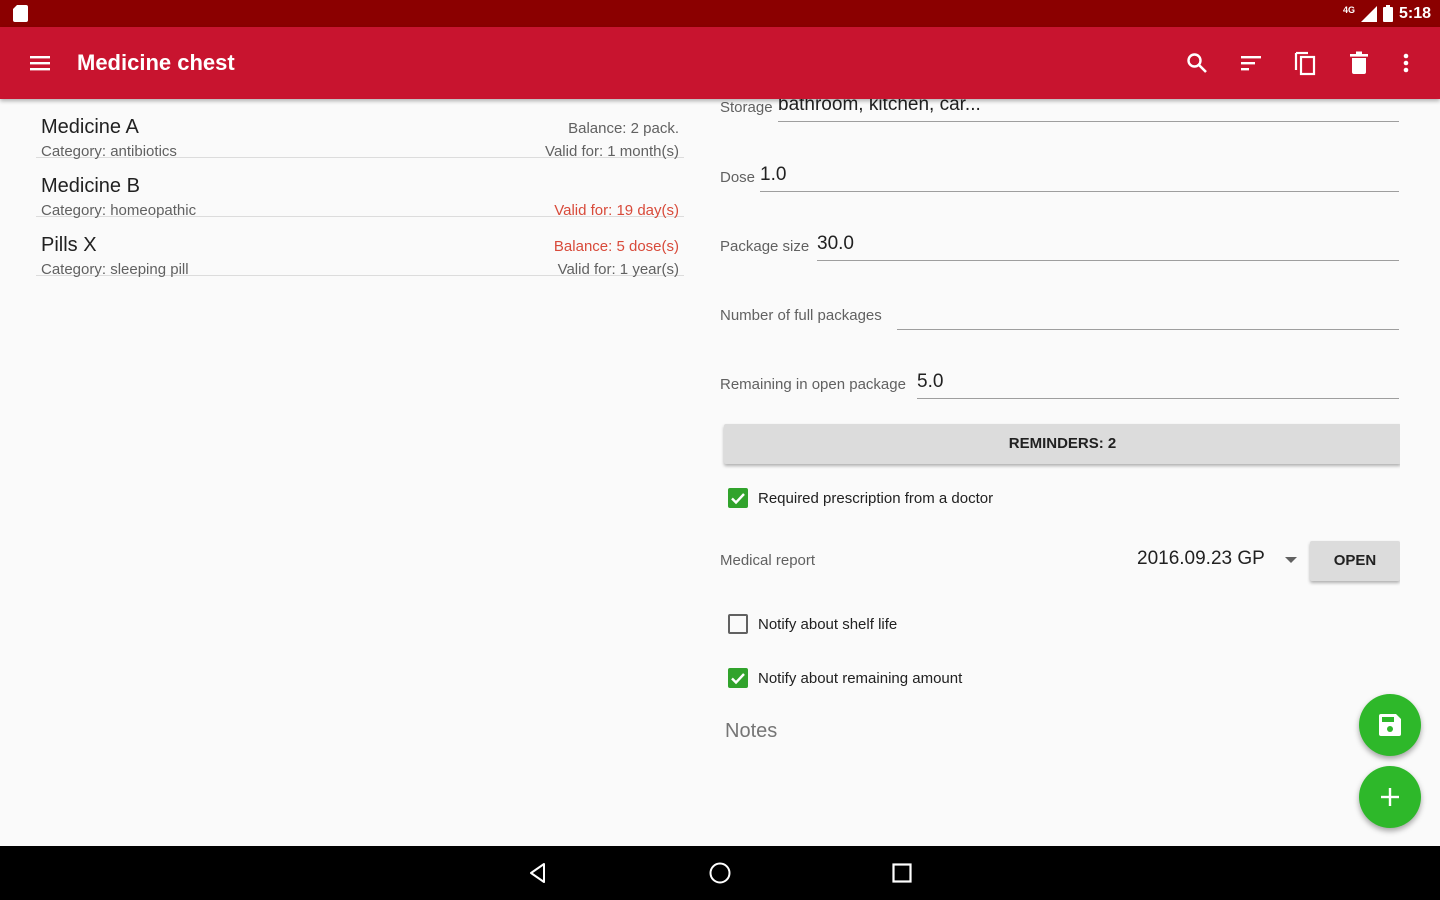  I want to click on search-button, so click(1197, 63).